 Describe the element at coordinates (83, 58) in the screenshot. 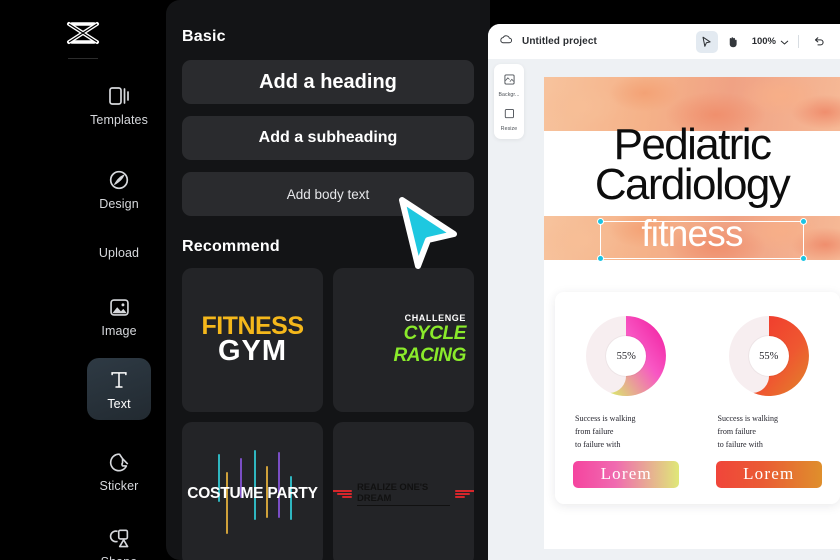

I see `rail-divider` at that location.